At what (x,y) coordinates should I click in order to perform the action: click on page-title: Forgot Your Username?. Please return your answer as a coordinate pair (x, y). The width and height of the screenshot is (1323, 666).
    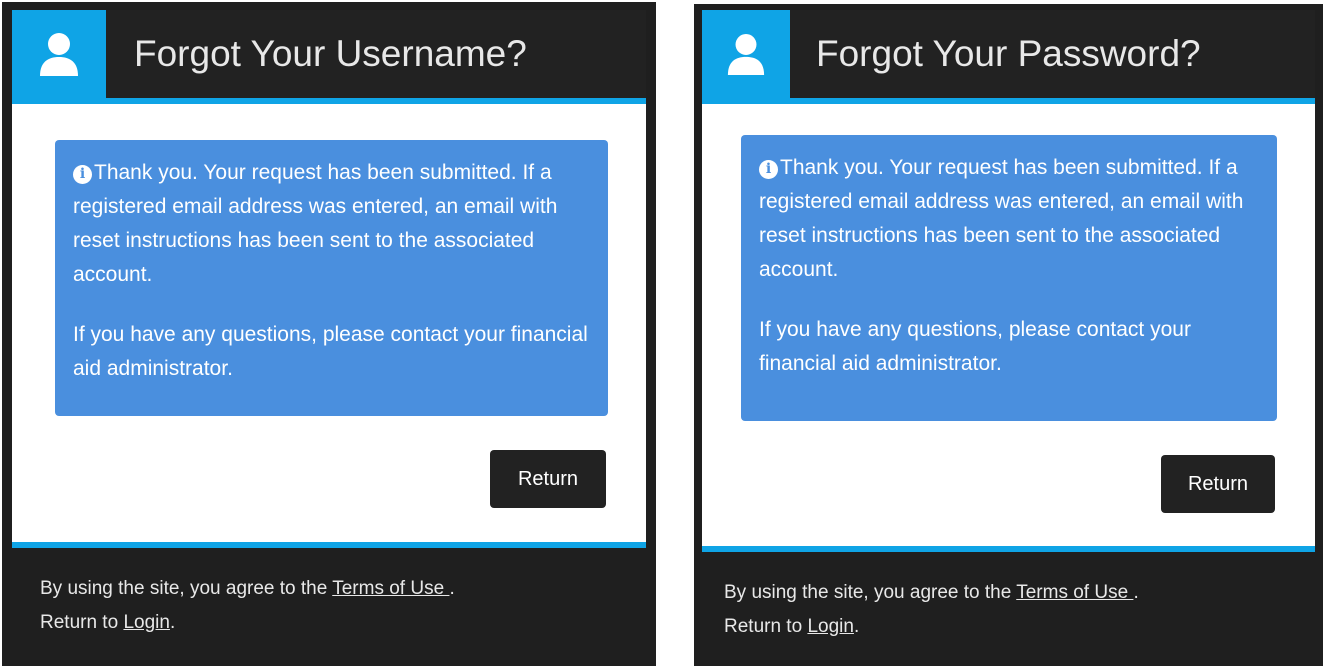
    Looking at the image, I should click on (330, 53).